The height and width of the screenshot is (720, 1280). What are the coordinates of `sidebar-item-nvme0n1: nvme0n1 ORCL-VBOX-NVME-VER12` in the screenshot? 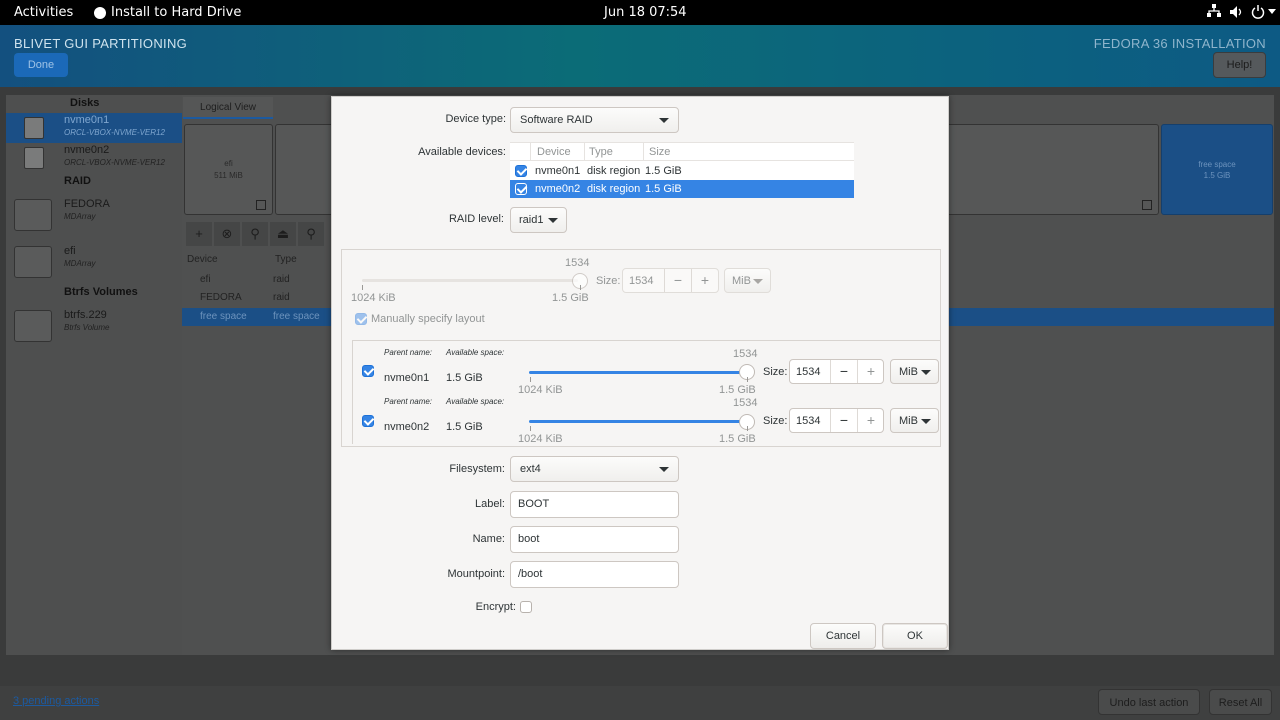 It's located at (94, 128).